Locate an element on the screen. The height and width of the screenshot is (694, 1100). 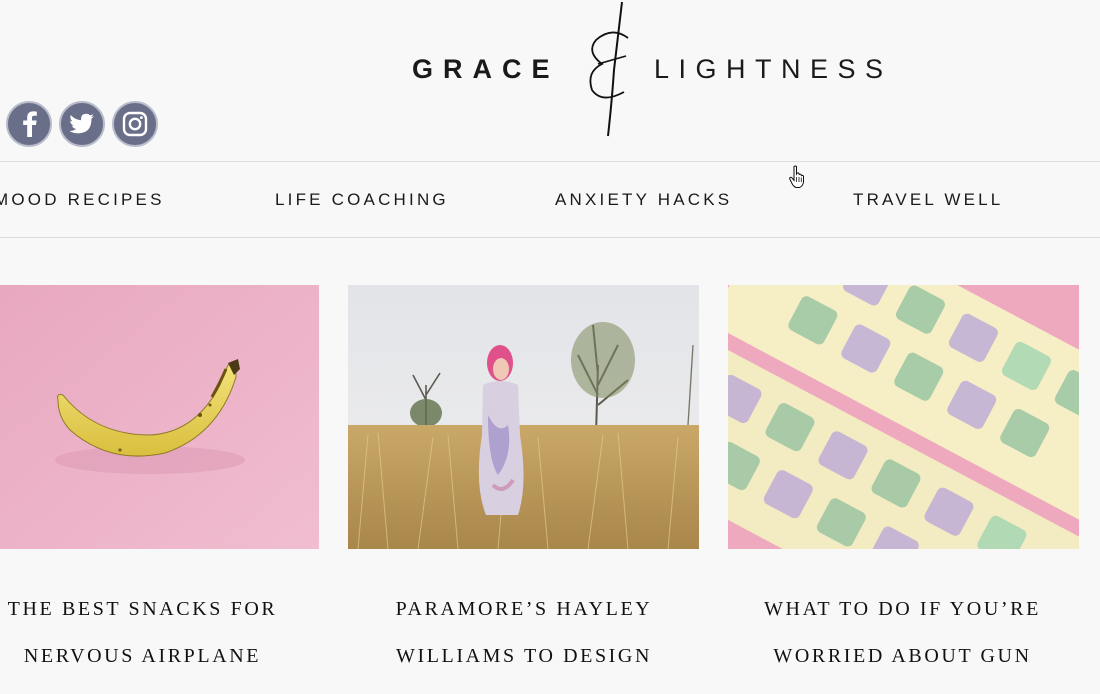
post-image-field is located at coordinates (523, 417).